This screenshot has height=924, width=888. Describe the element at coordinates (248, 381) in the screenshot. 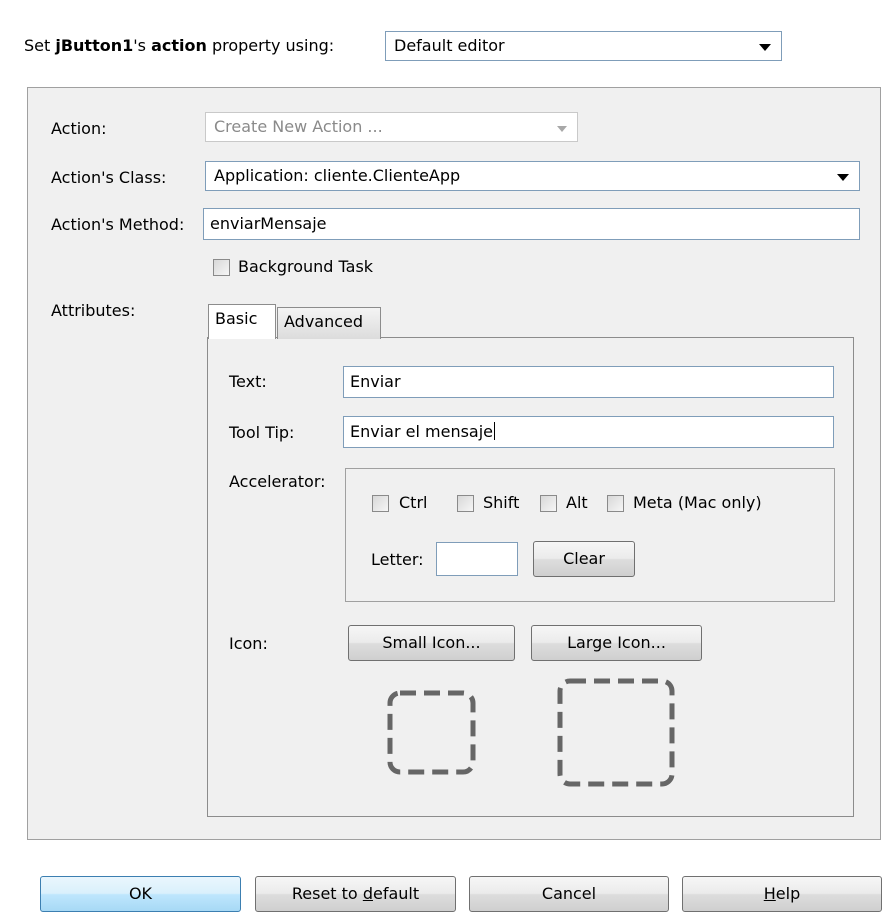

I see `text-label: Text:` at that location.